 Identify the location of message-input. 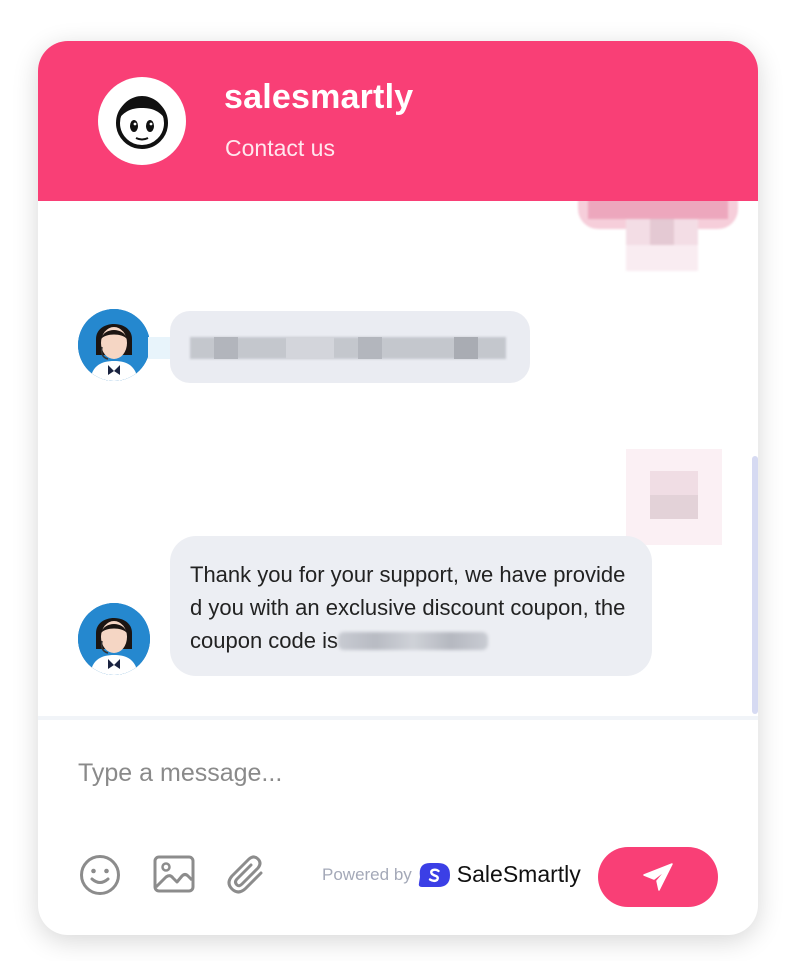
(388, 773).